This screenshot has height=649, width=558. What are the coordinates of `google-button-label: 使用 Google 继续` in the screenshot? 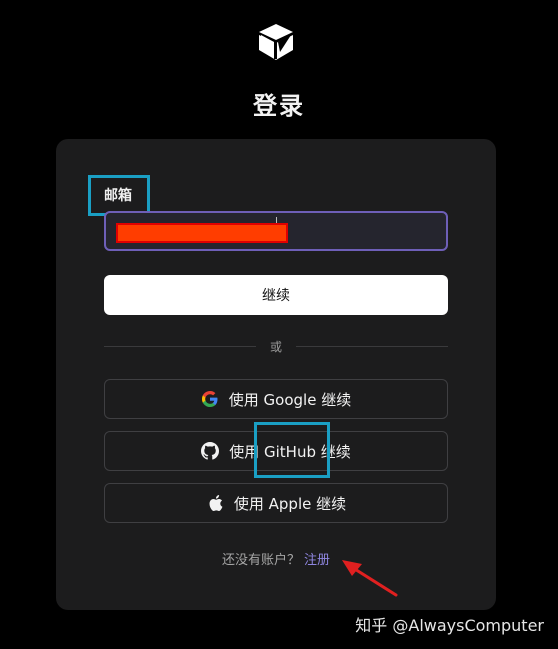 It's located at (290, 399).